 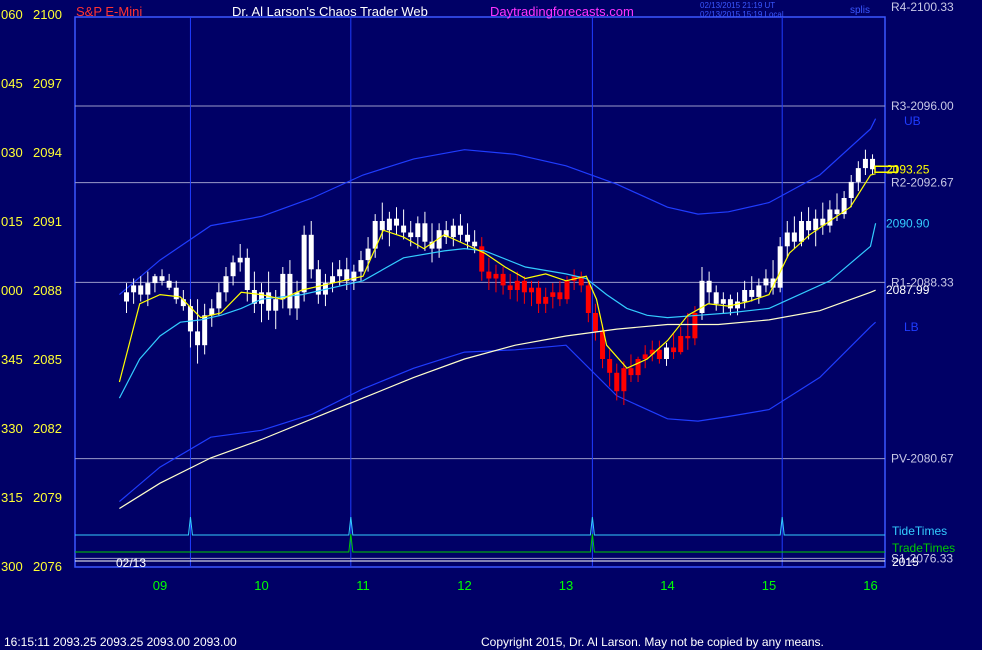 I want to click on y-tick-label: 2100, so click(x=47, y=14).